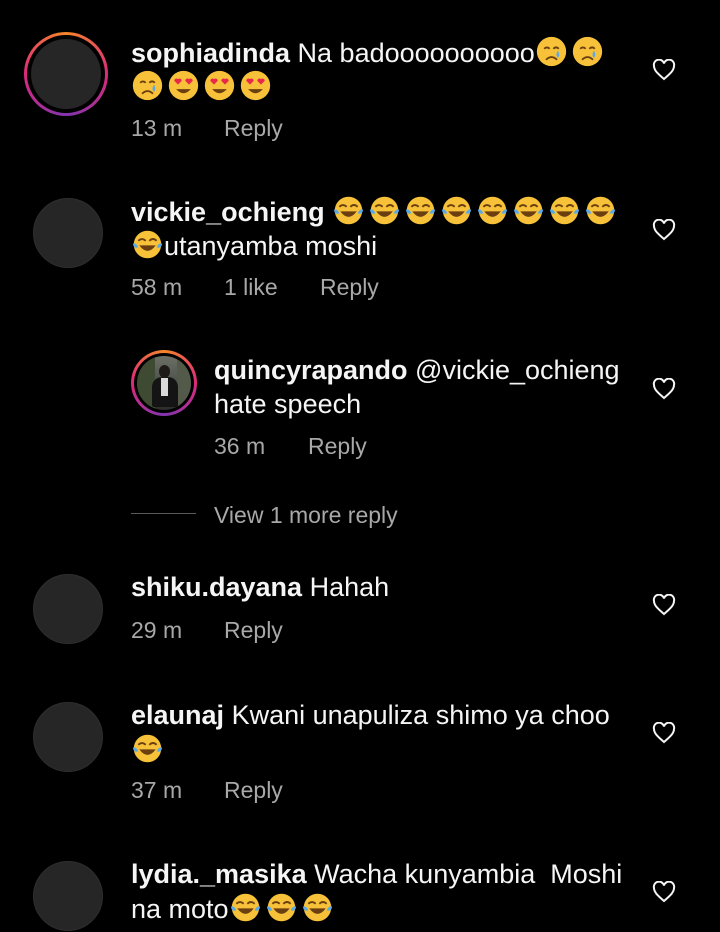 Image resolution: width=720 pixels, height=932 pixels. What do you see at coordinates (157, 128) in the screenshot?
I see `comment-timestamp: 13 m` at bounding box center [157, 128].